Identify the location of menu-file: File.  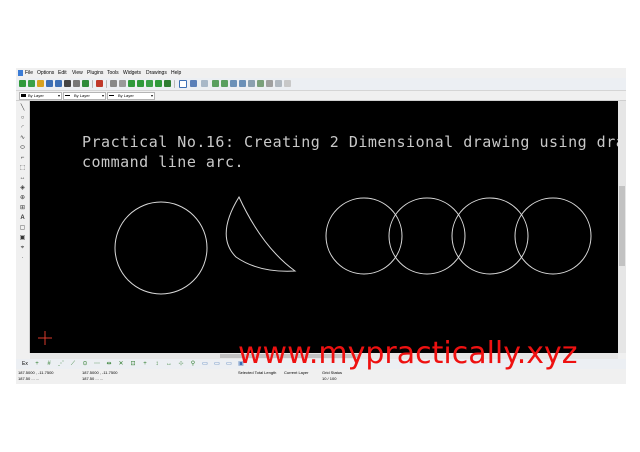
(29, 73).